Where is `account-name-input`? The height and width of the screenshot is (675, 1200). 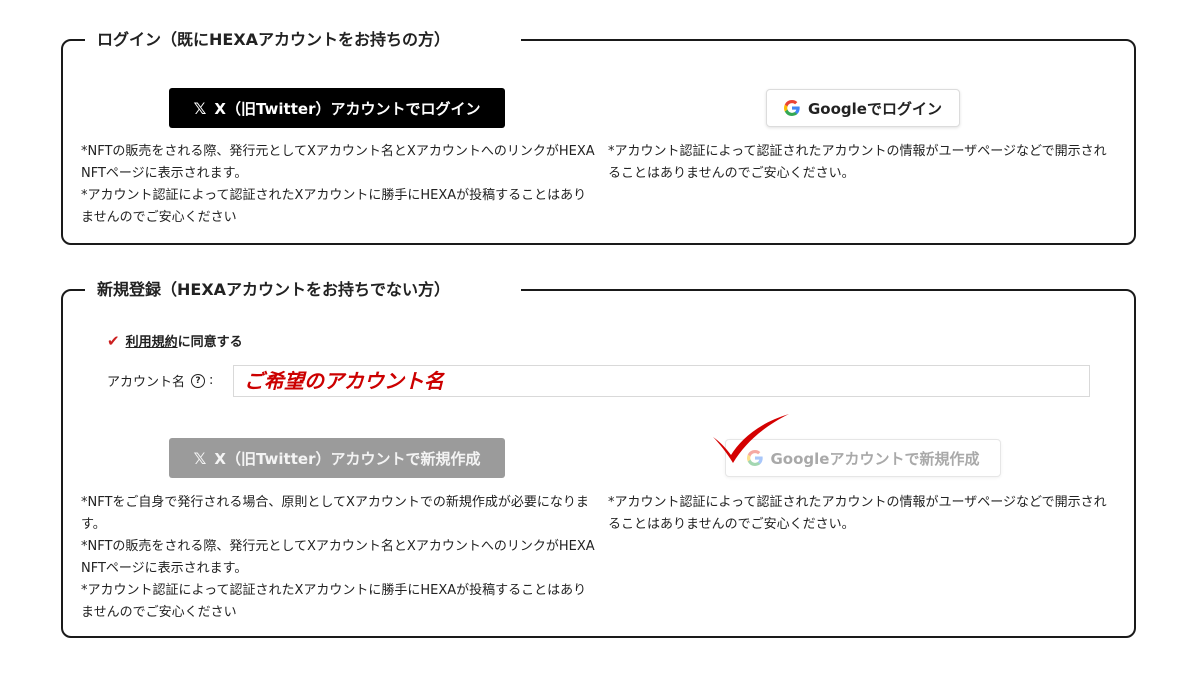 account-name-input is located at coordinates (661, 381).